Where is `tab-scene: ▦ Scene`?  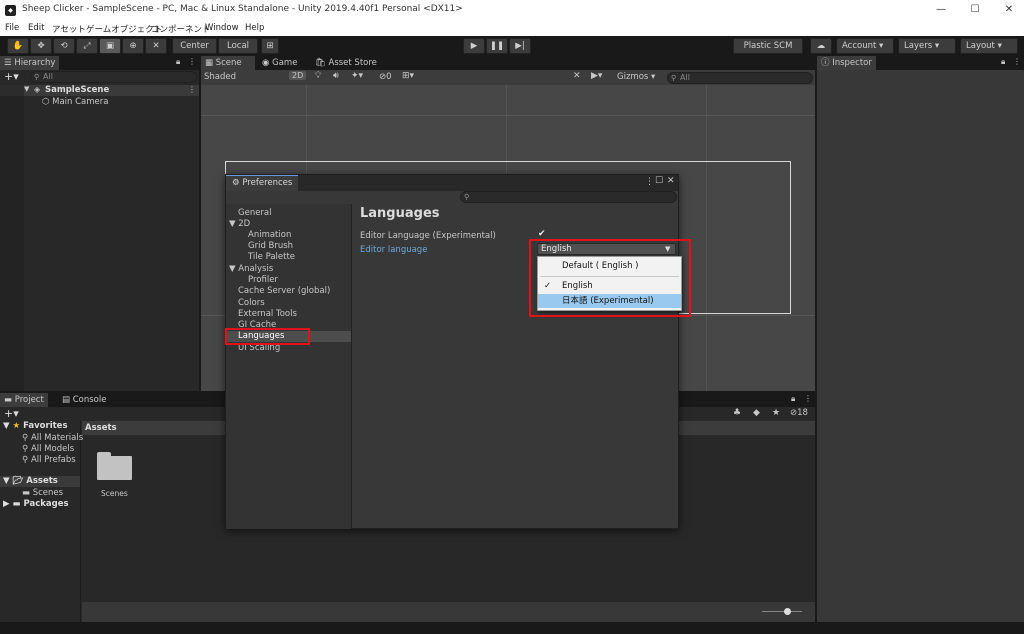
tab-scene: ▦ Scene is located at coordinates (228, 63).